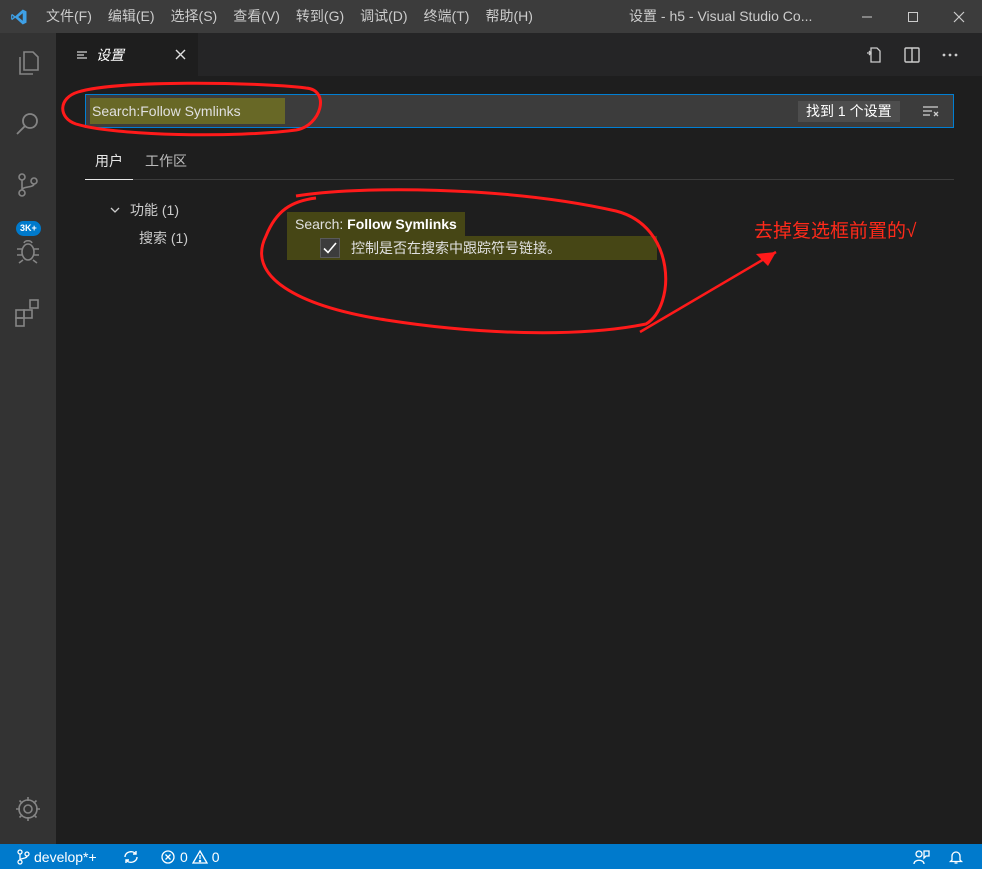 This screenshot has width=982, height=869. I want to click on setting-title: Search: Follow Symlinks, so click(376, 224).